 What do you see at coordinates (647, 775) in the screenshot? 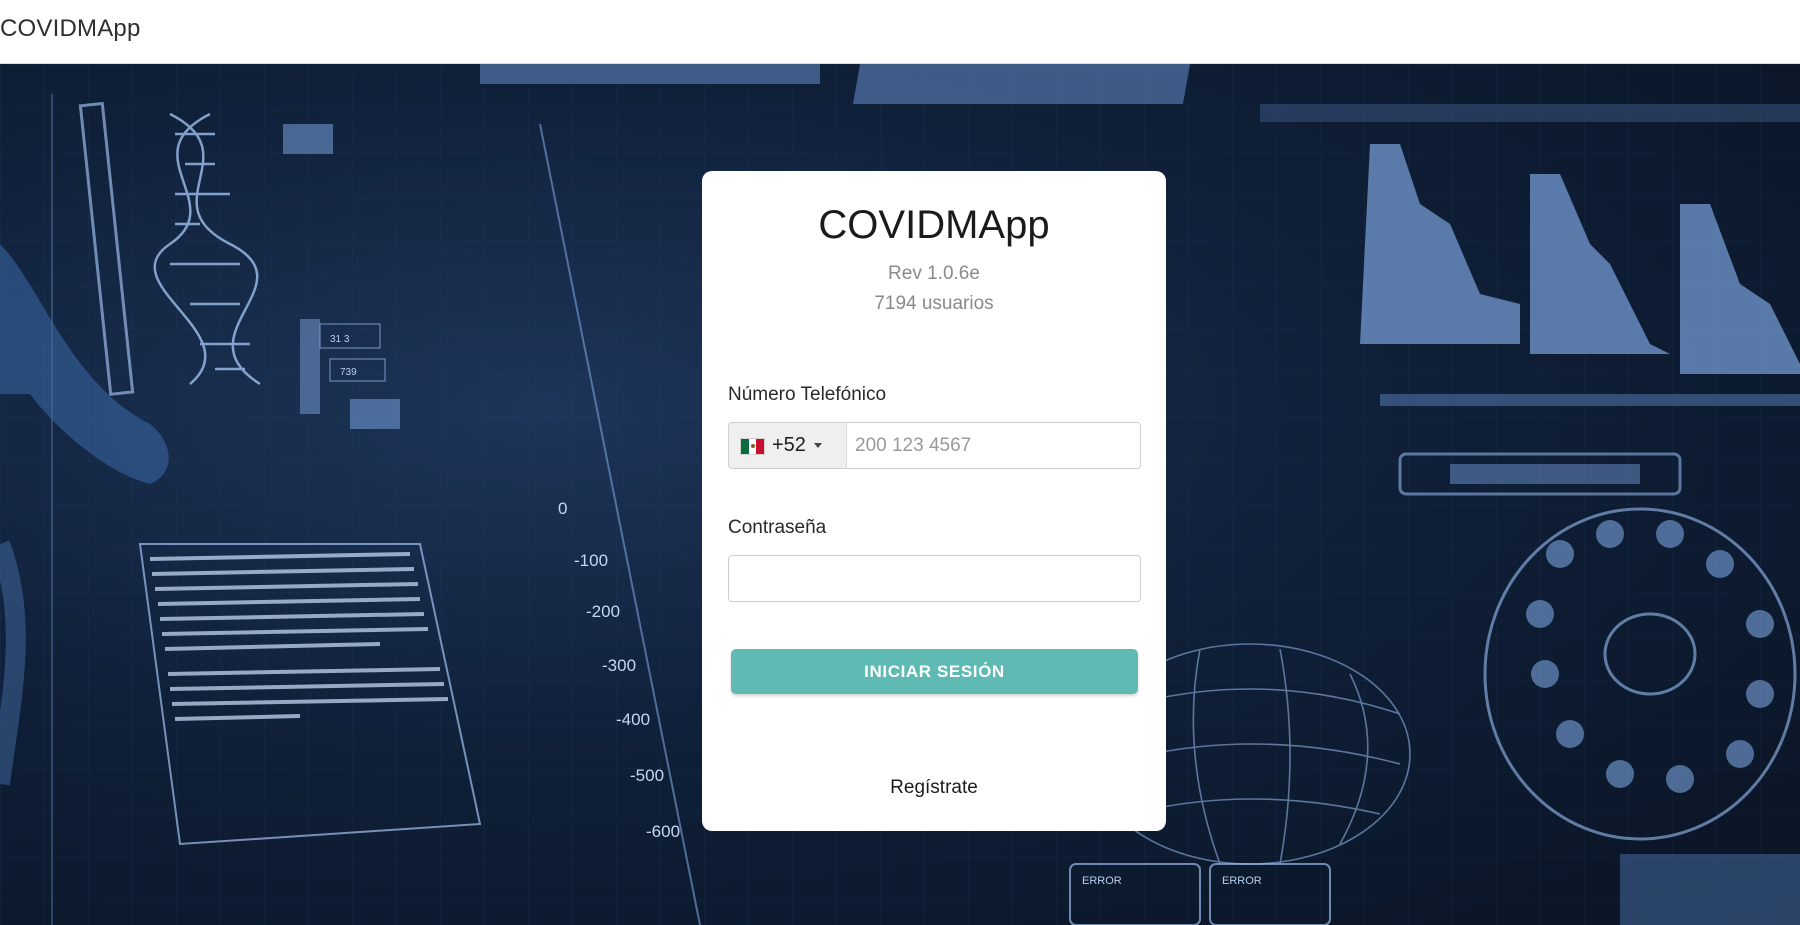
I see `bg-scale-500: -500` at bounding box center [647, 775].